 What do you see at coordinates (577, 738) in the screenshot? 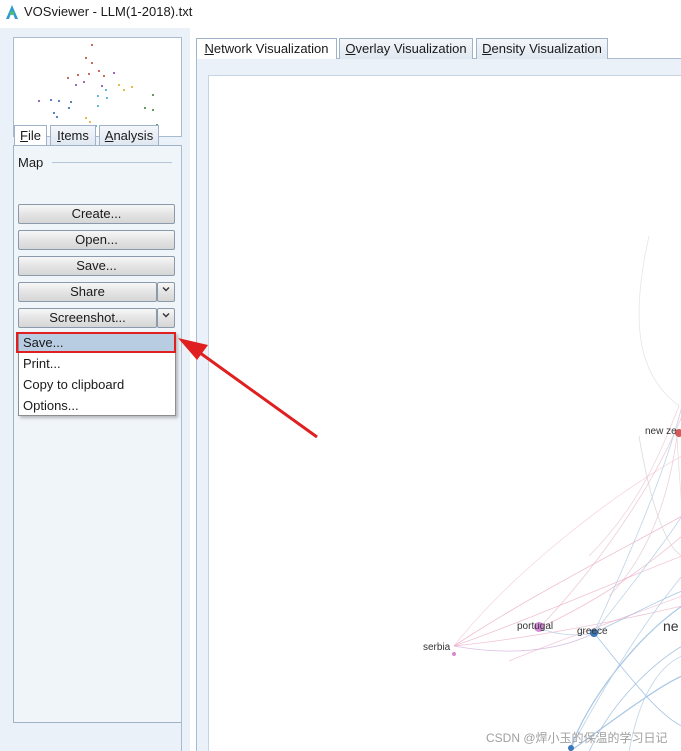
I see `watermark-text: CSDN @焊小玉的保温的学习日记` at bounding box center [577, 738].